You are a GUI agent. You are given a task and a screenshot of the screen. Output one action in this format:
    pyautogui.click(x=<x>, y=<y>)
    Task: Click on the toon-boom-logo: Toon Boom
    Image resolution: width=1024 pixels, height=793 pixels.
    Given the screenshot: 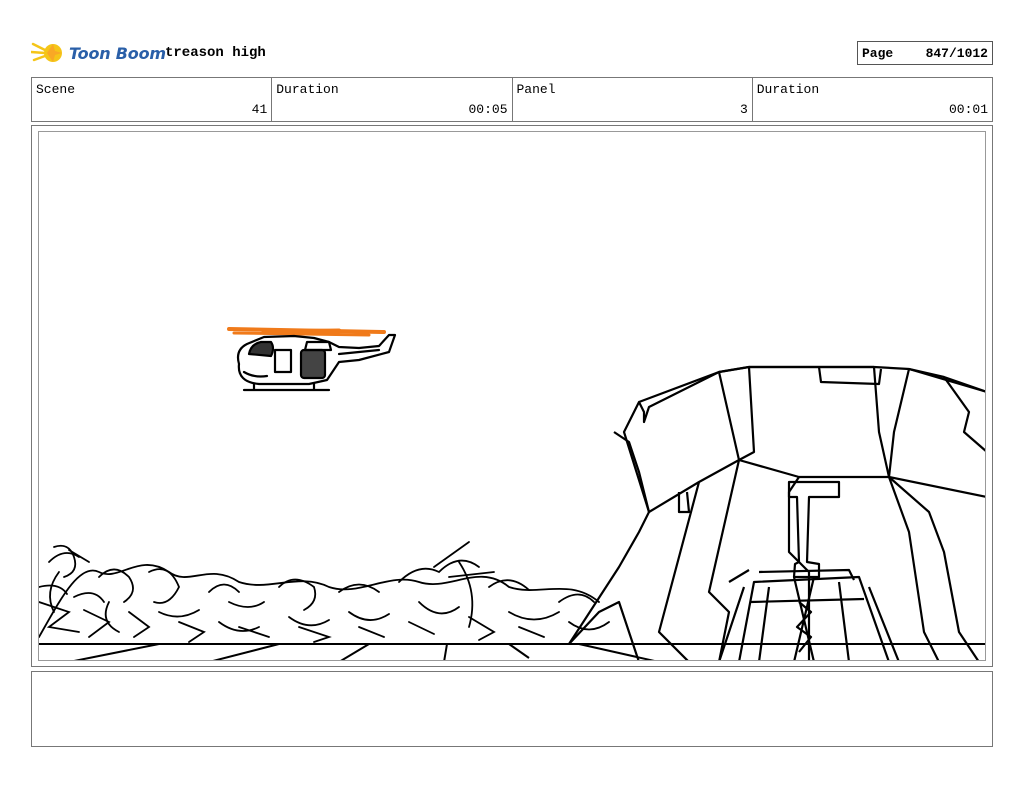 What is the action you would take?
    pyautogui.click(x=98, y=53)
    